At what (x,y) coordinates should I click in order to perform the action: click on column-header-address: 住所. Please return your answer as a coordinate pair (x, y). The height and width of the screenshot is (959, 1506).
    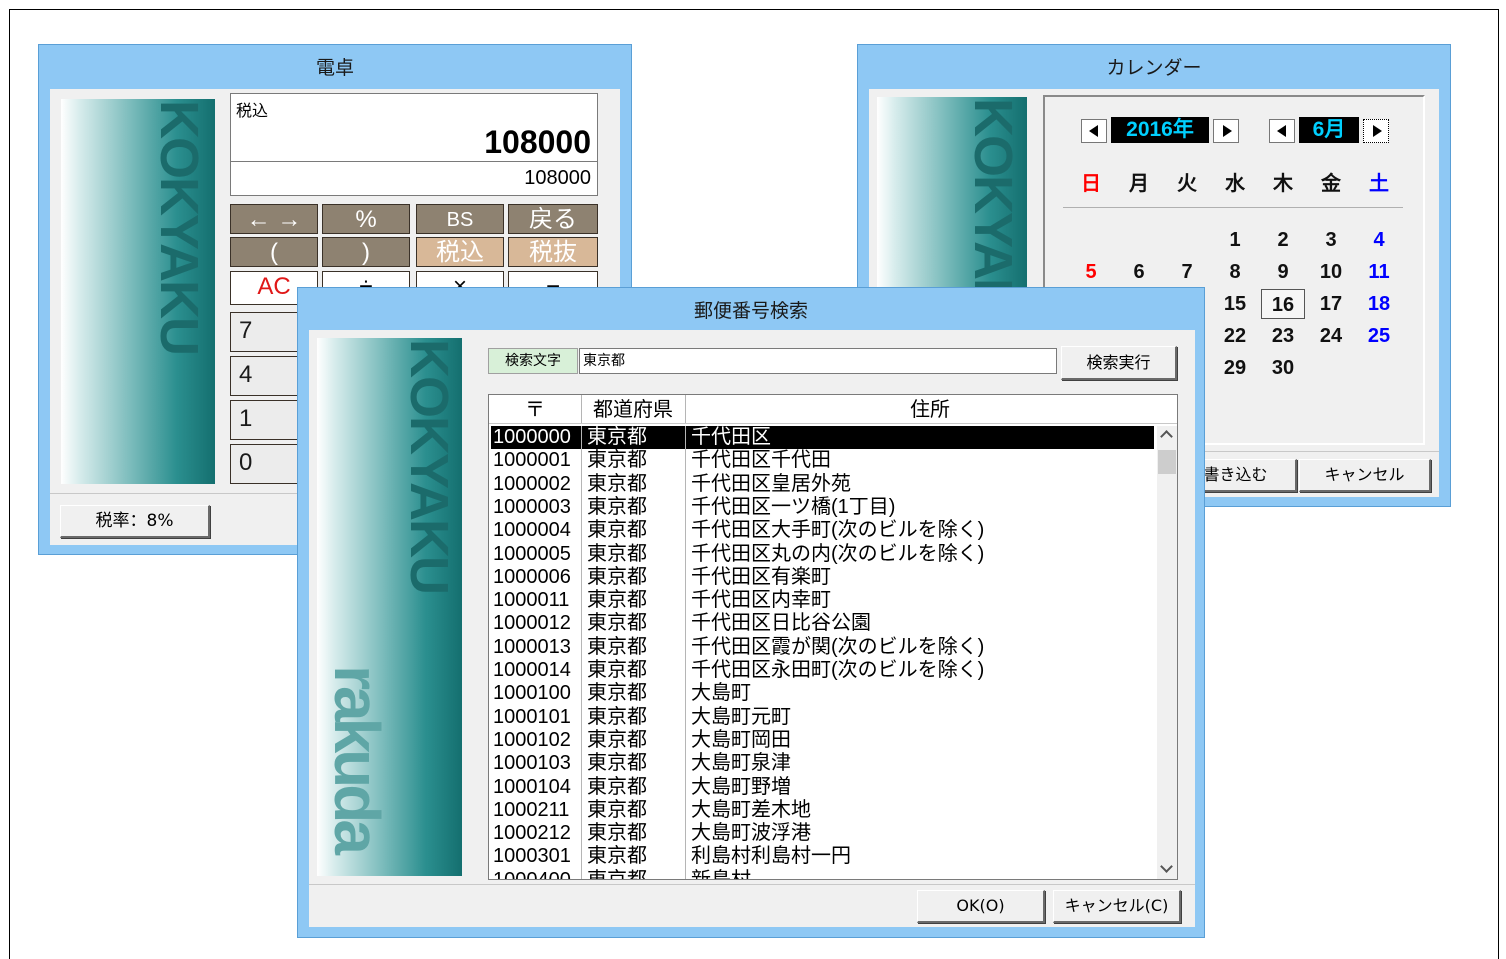
    Looking at the image, I should click on (930, 409).